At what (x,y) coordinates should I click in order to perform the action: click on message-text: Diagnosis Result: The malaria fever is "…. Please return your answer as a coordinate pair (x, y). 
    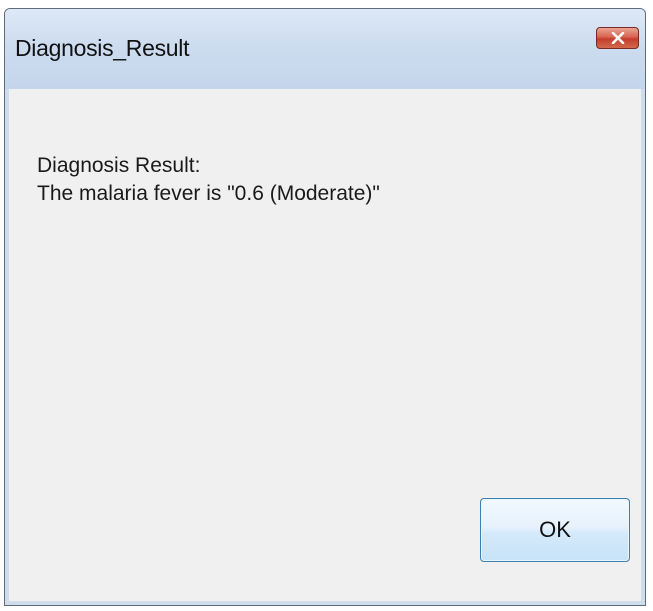
    Looking at the image, I should click on (208, 180).